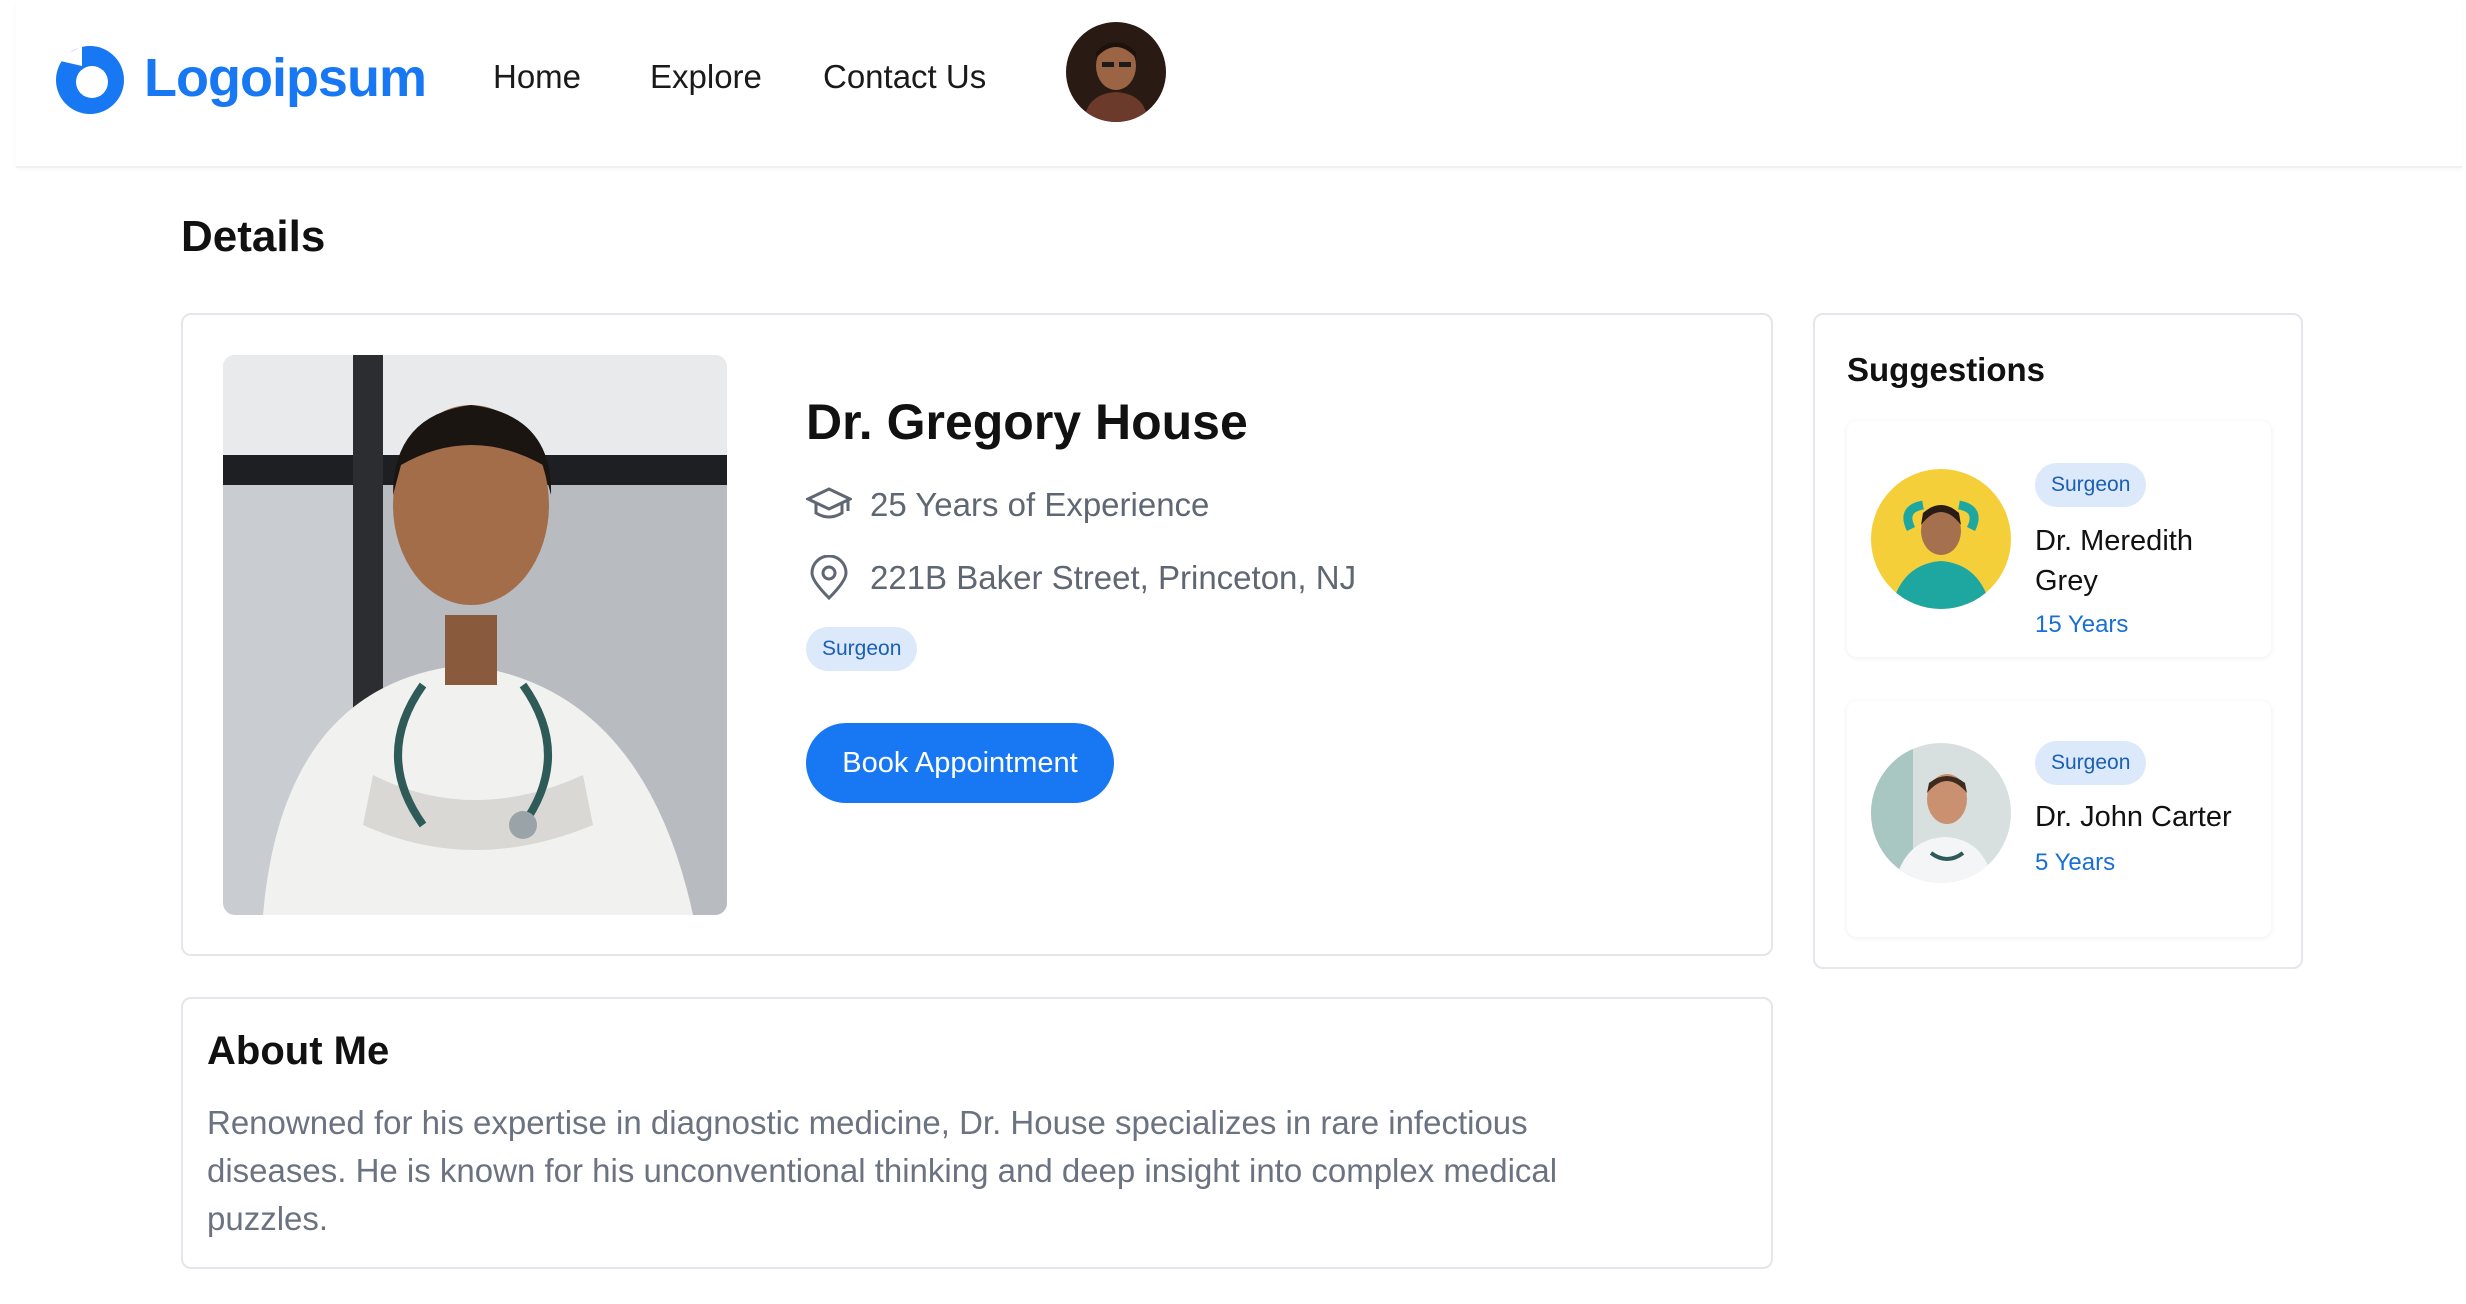 This screenshot has width=2466, height=1304. What do you see at coordinates (298, 1051) in the screenshot?
I see `about-title: About Me` at bounding box center [298, 1051].